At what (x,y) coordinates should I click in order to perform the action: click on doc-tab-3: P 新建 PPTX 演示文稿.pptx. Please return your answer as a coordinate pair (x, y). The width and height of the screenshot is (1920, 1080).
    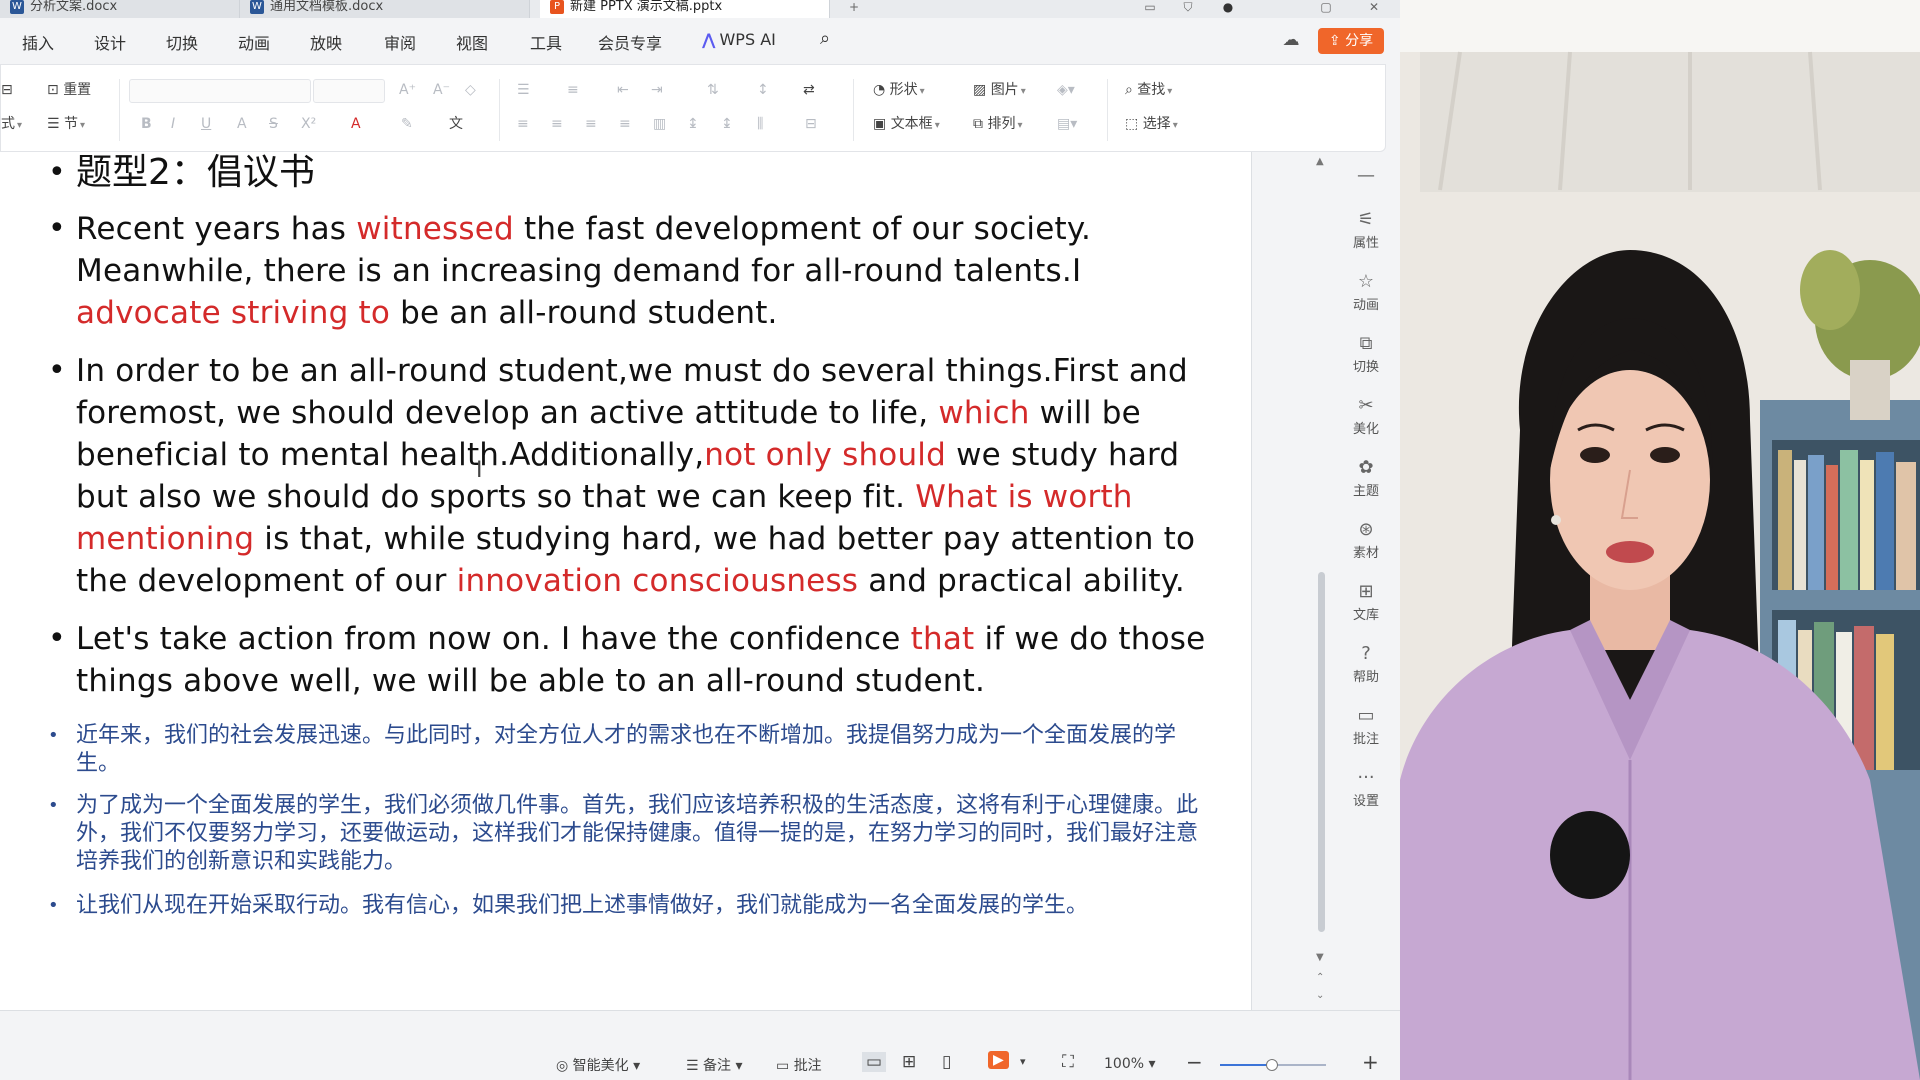
    Looking at the image, I should click on (685, 9).